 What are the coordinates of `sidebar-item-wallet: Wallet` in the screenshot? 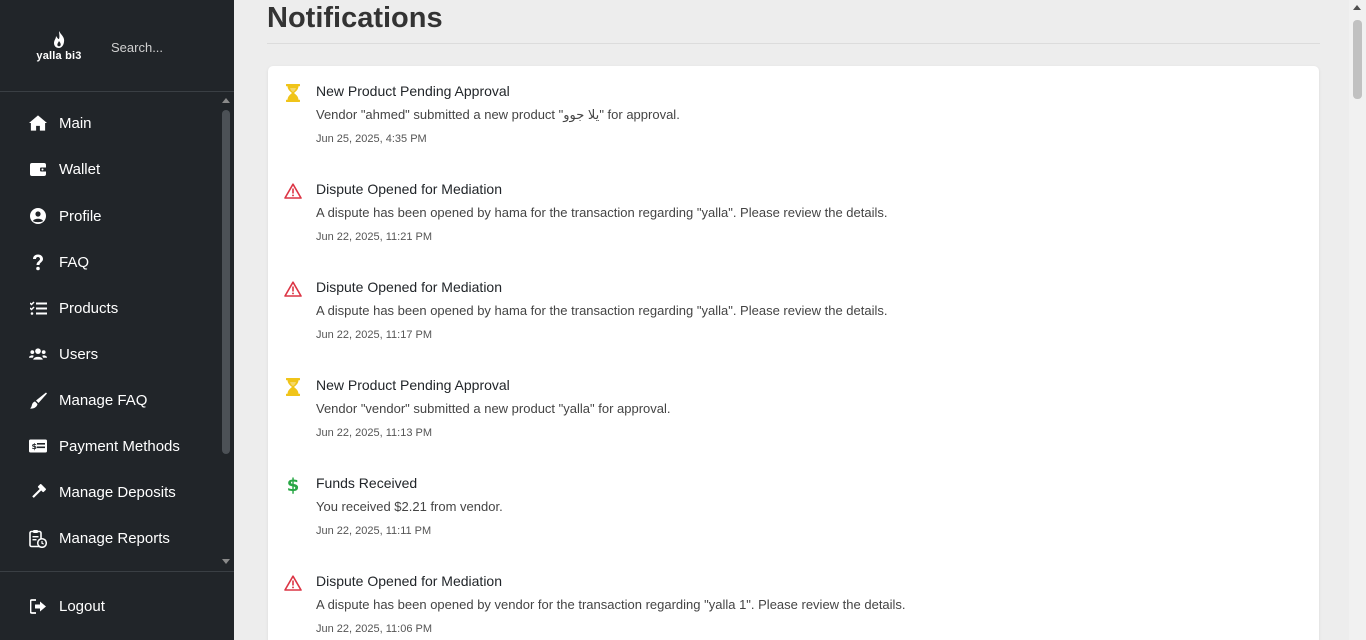 It's located at (110, 169).